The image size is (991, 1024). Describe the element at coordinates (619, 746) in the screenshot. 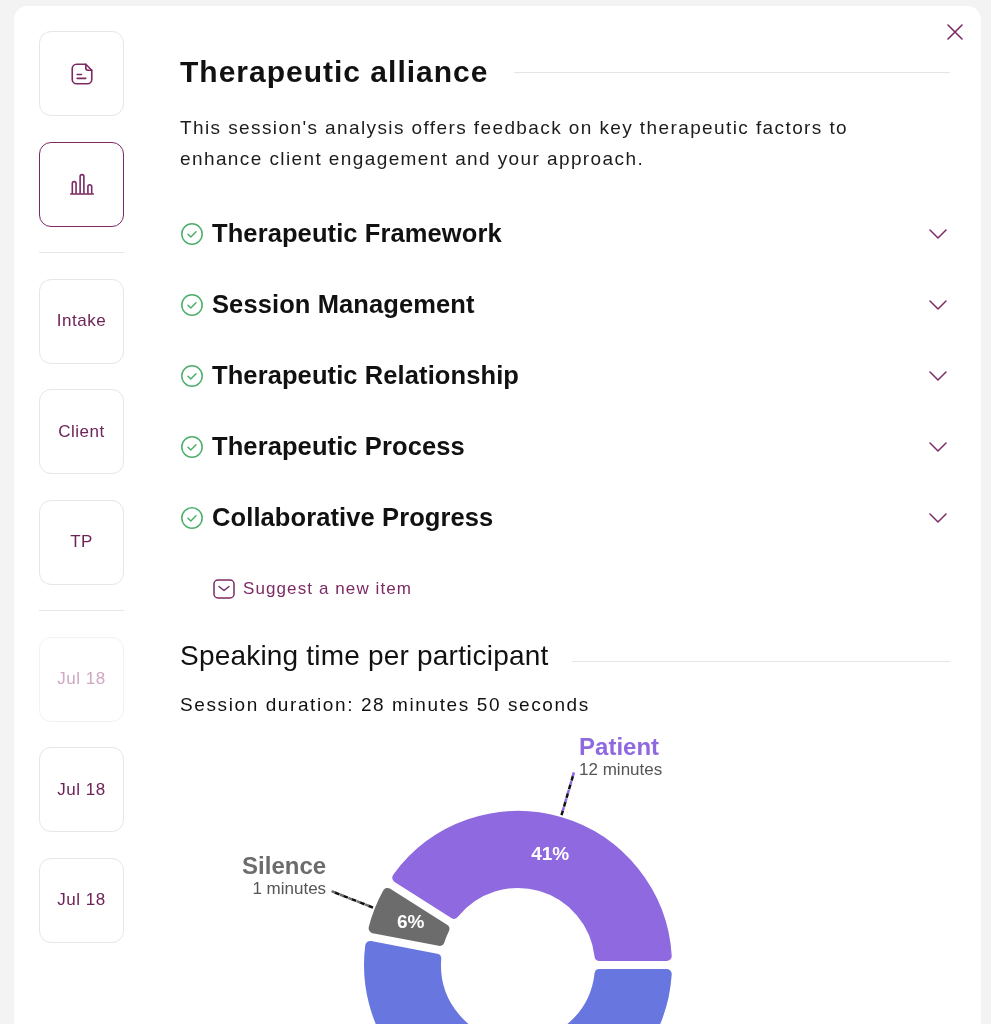

I see `slice-label: Patient` at that location.